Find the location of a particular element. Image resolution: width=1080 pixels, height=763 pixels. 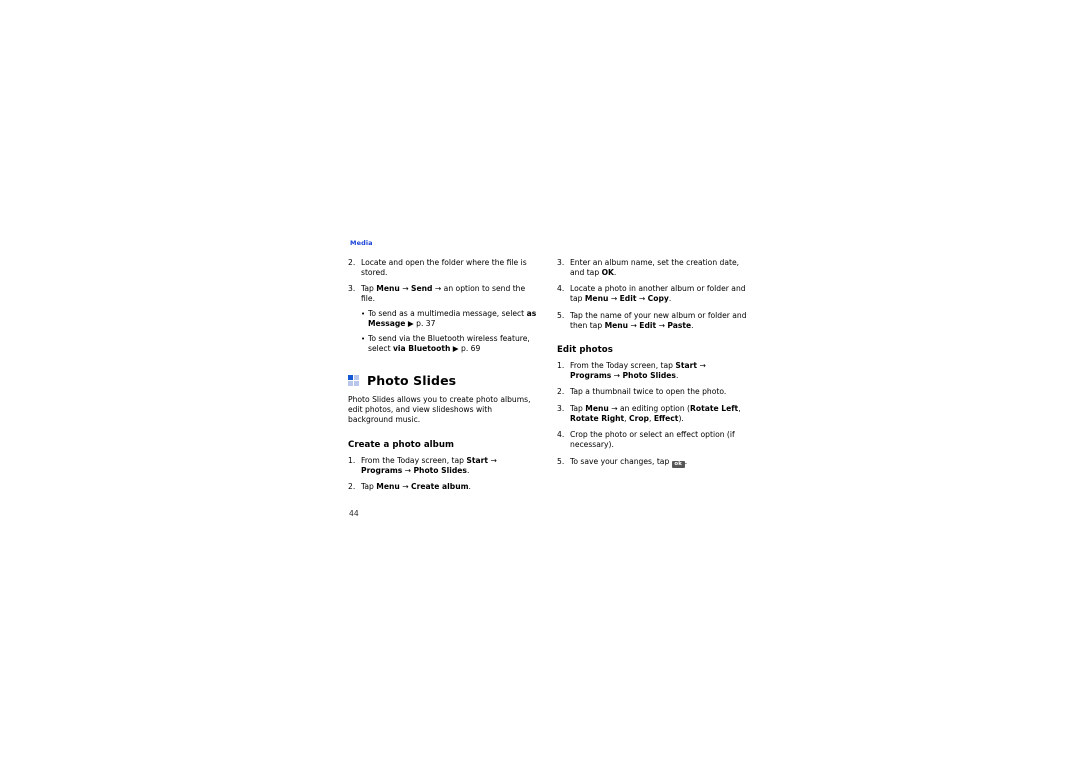

ui-term: Send is located at coordinates (422, 289).